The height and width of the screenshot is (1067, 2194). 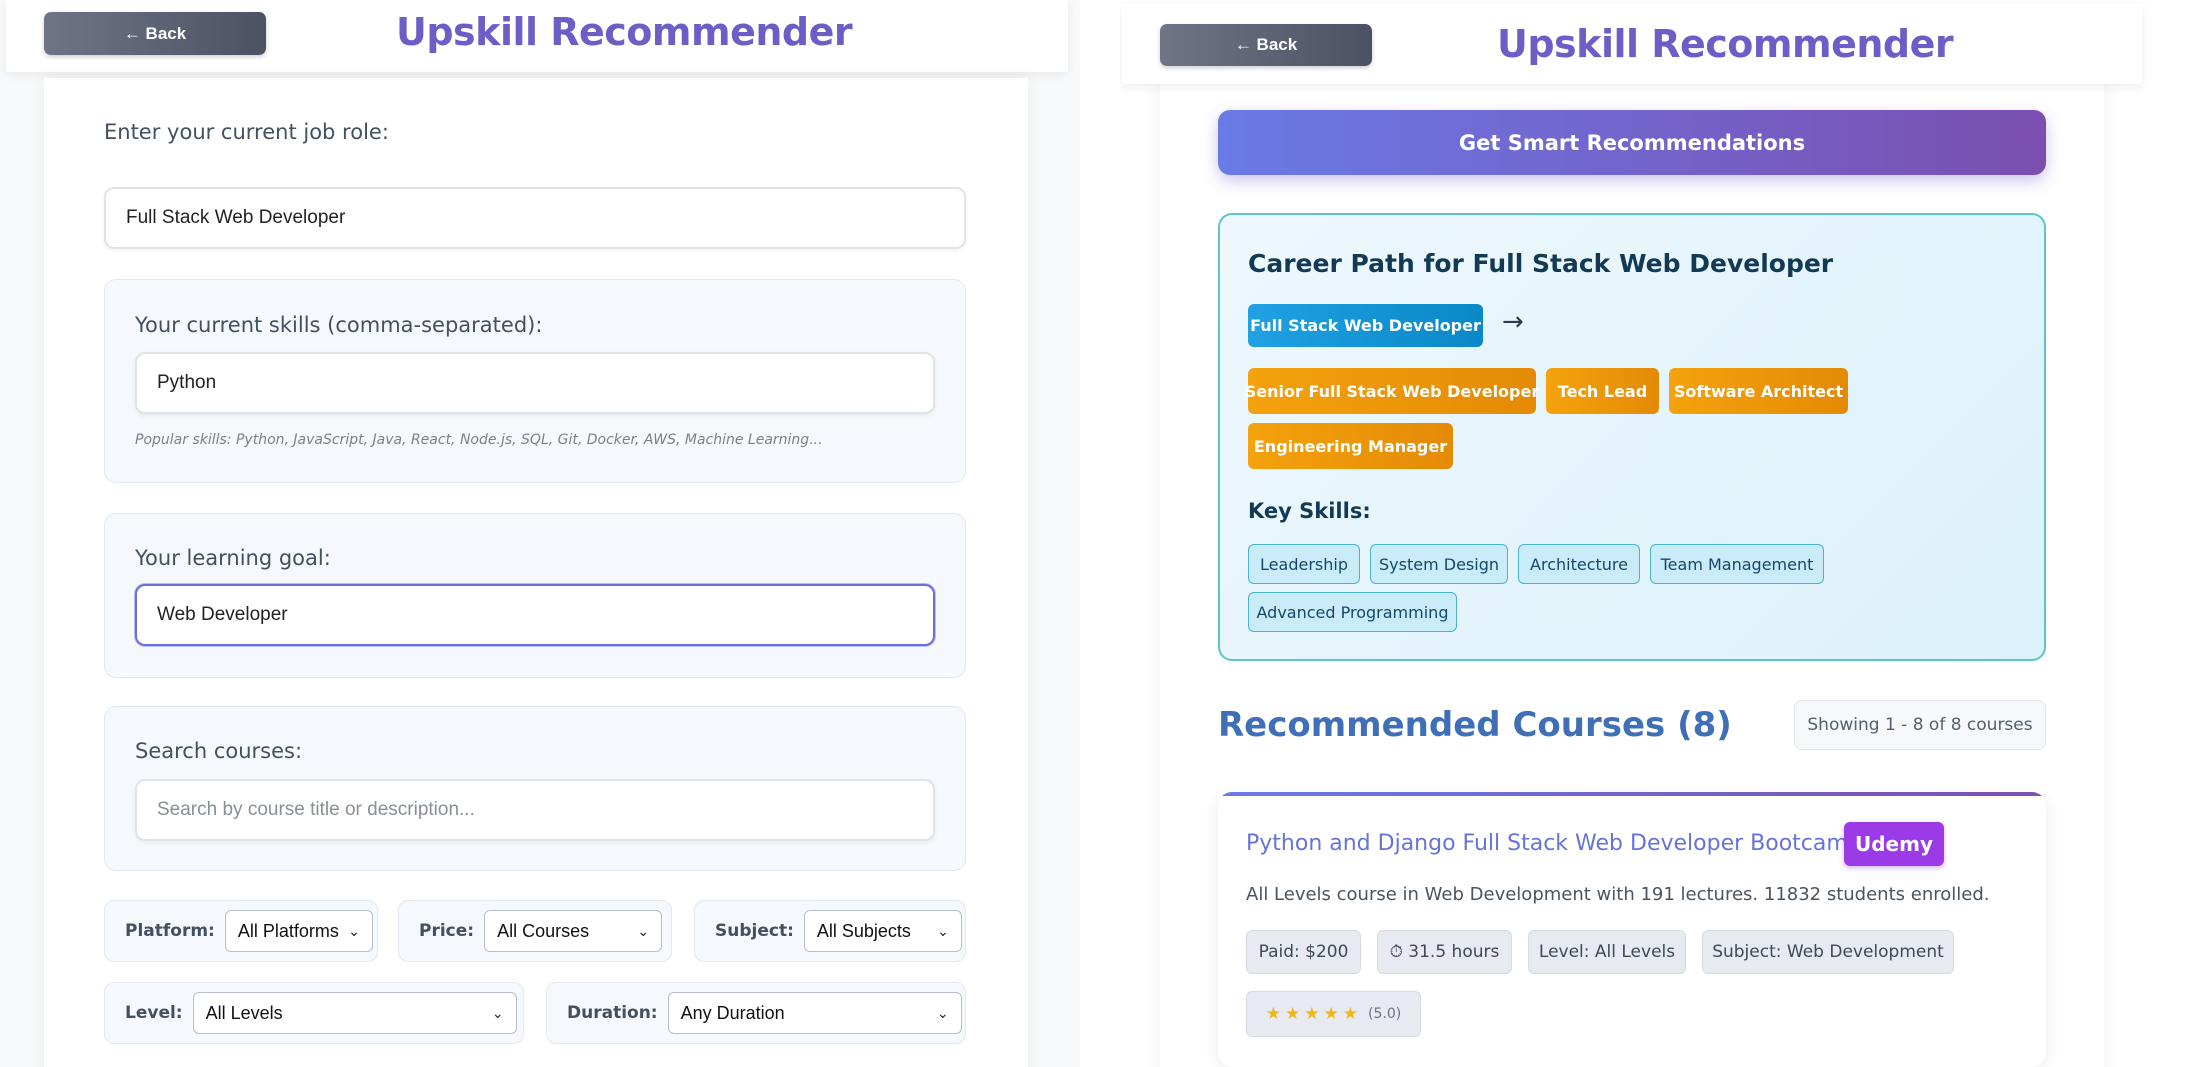 What do you see at coordinates (1304, 564) in the screenshot?
I see `key-skill-tag: Leadership` at bounding box center [1304, 564].